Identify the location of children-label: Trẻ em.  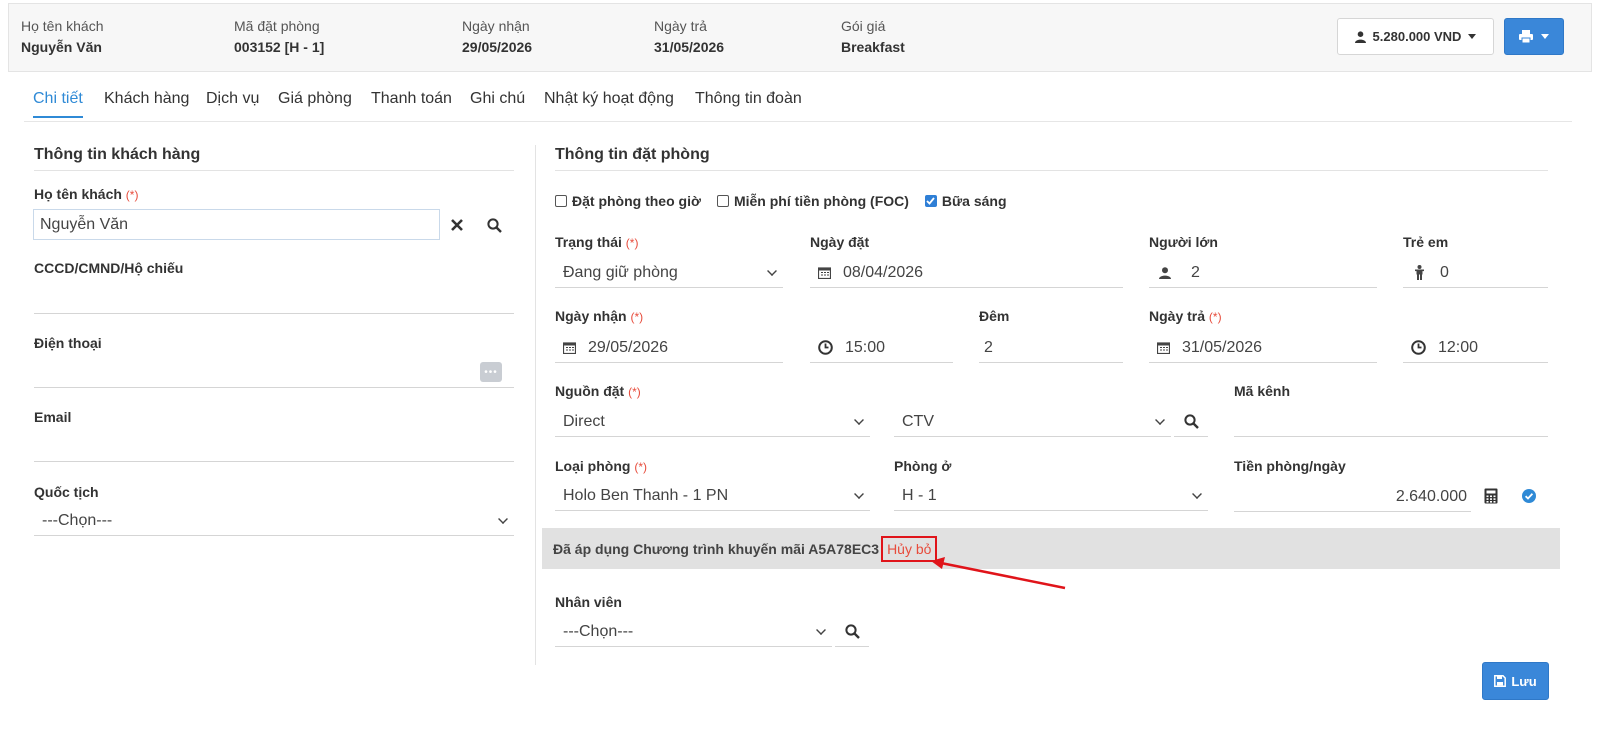
(1426, 242).